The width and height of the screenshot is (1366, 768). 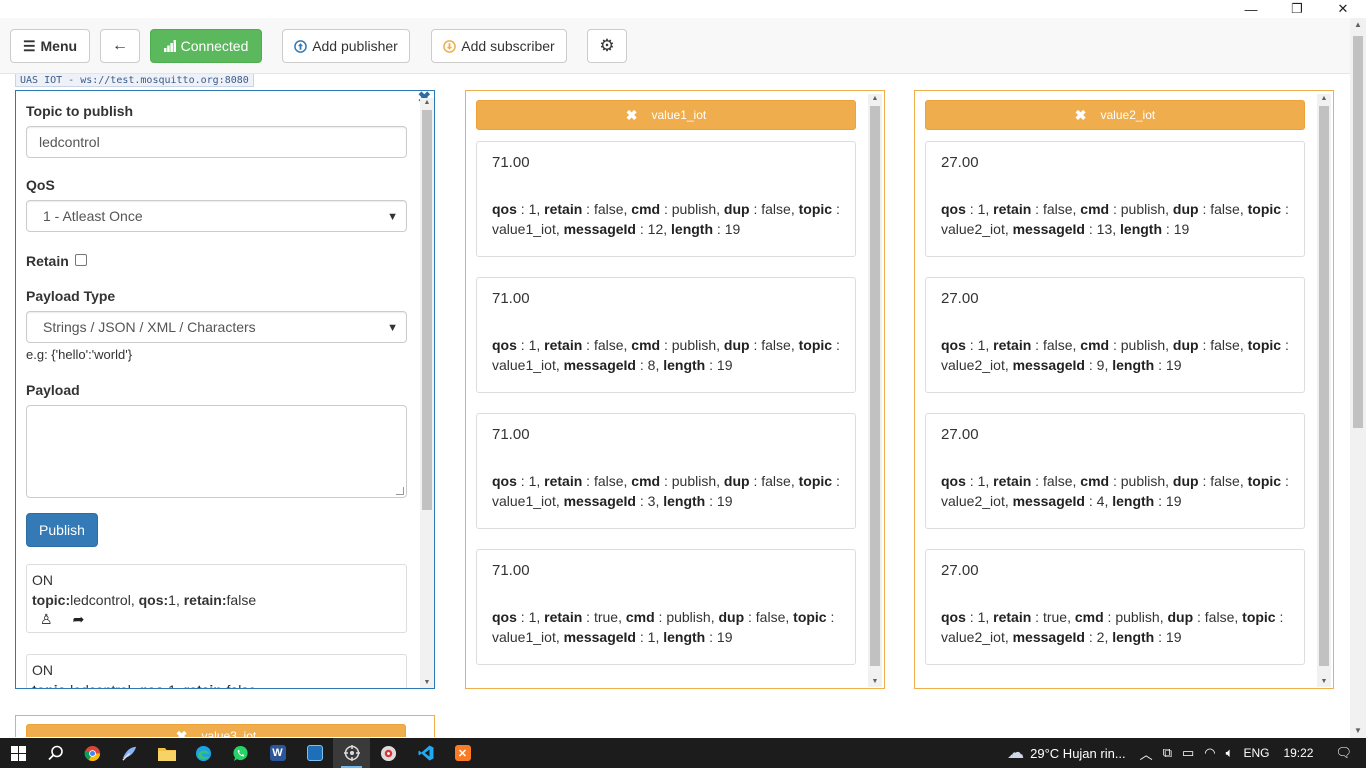 I want to click on battery-icon: ▭, so click(x=1188, y=753).